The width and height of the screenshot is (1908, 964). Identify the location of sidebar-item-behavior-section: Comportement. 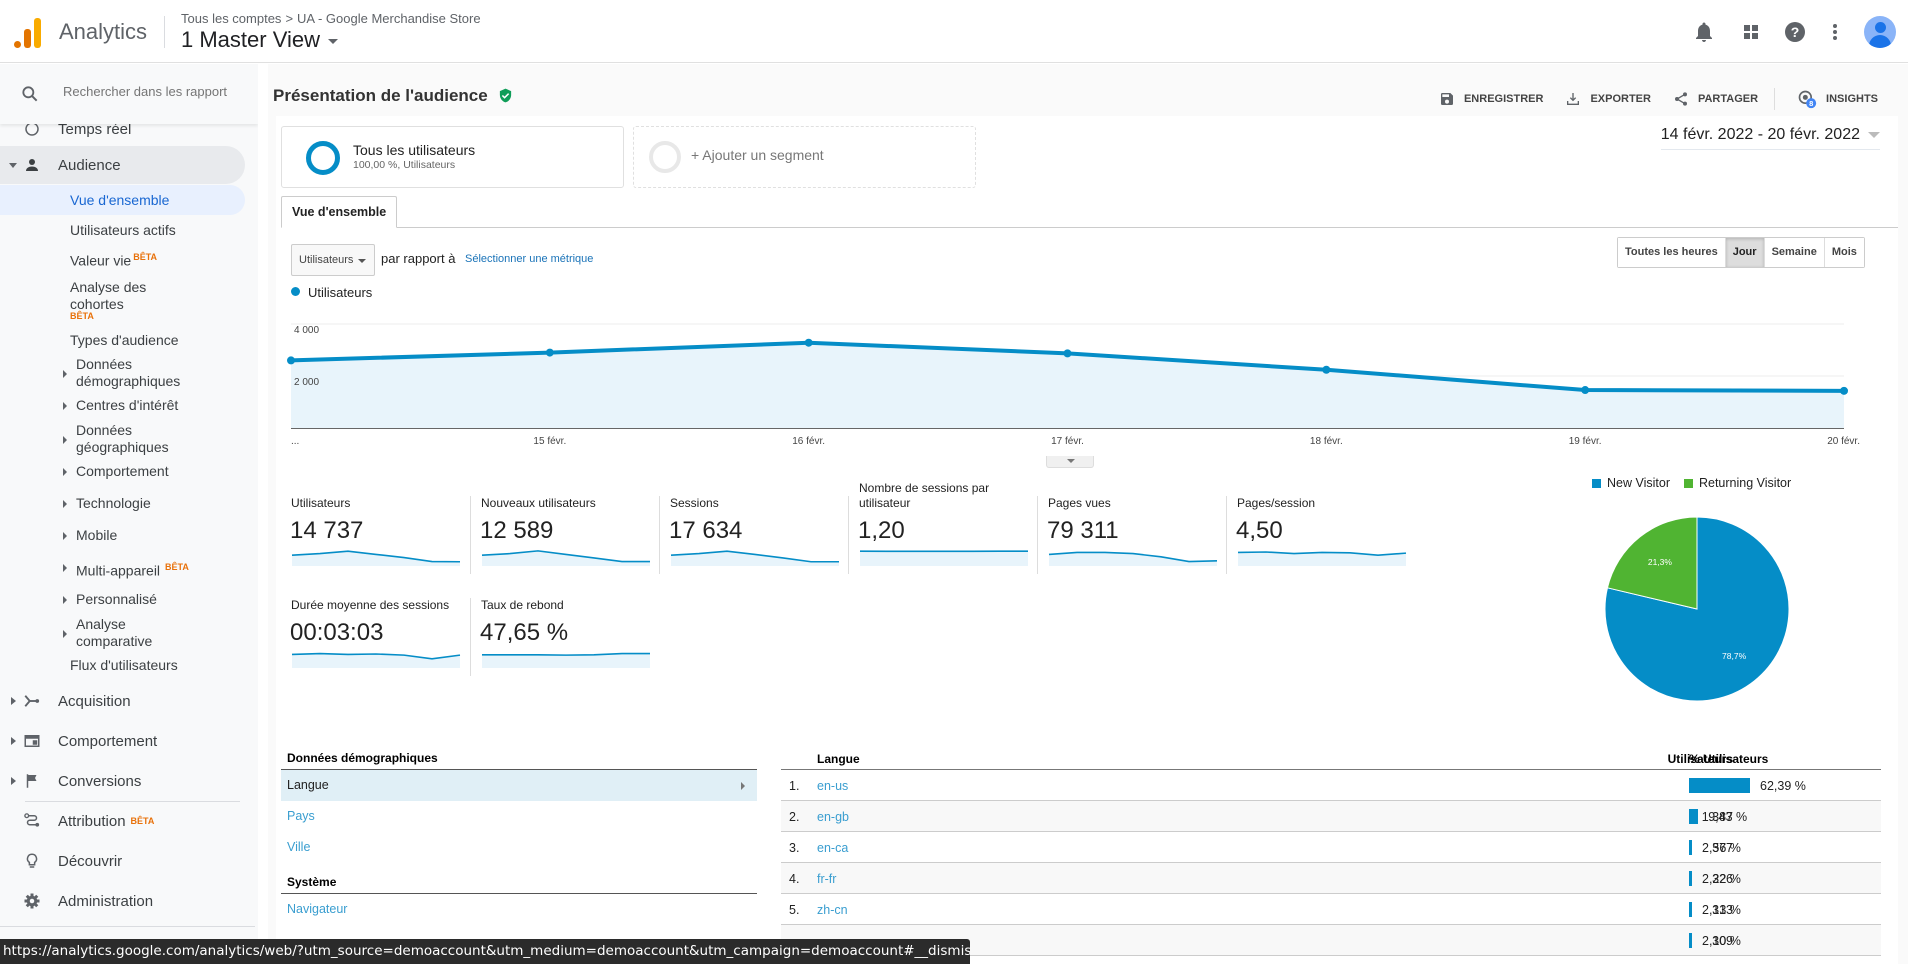
(122, 741).